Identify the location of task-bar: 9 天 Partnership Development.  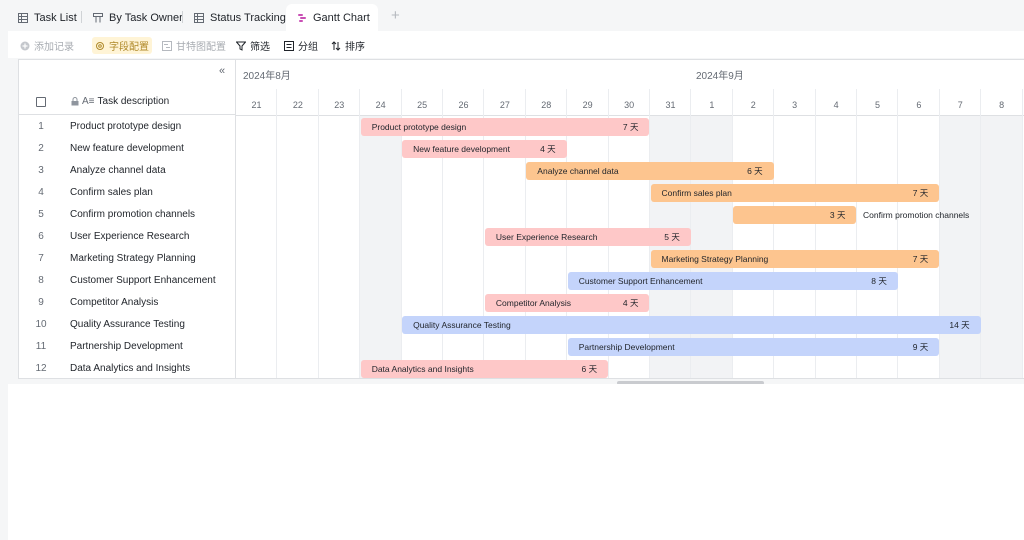
(753, 347).